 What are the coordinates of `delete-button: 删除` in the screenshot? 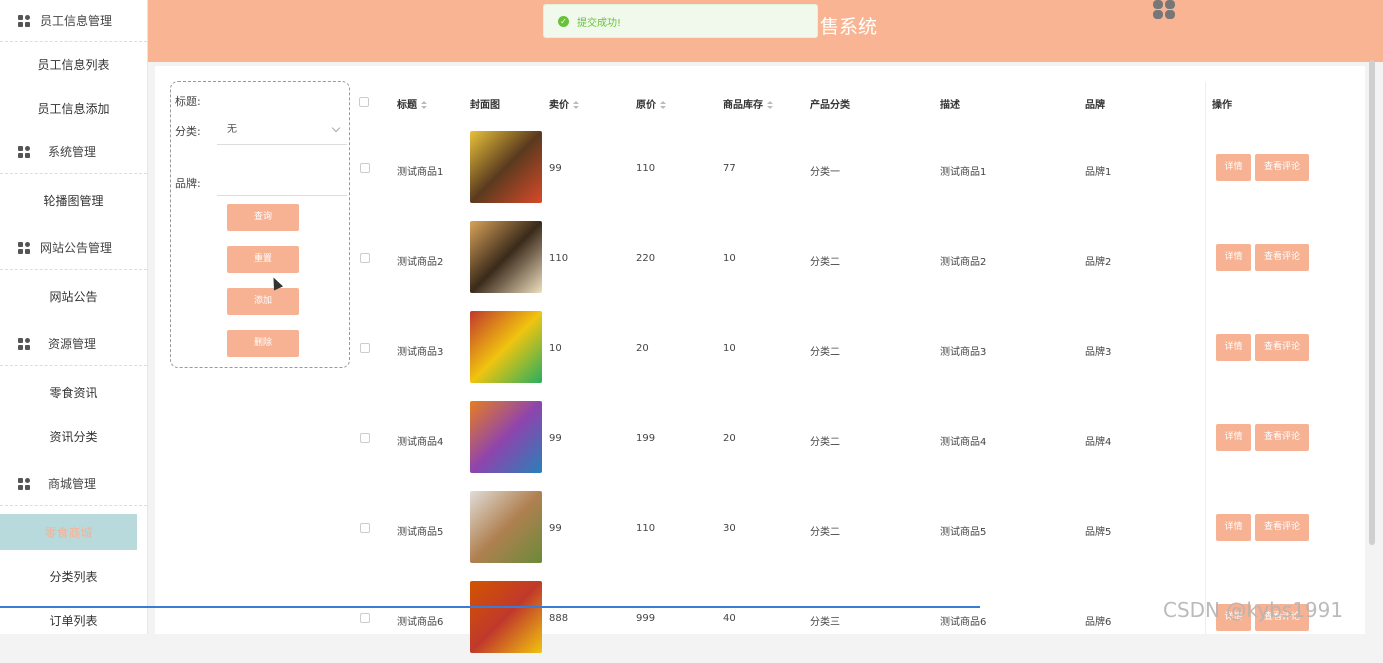 It's located at (263, 343).